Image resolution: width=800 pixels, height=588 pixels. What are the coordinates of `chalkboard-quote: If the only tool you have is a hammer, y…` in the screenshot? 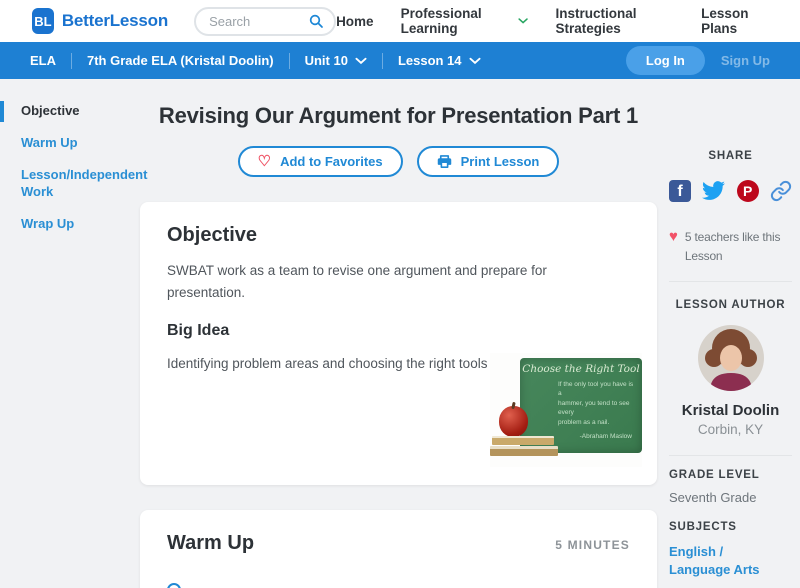 It's located at (596, 403).